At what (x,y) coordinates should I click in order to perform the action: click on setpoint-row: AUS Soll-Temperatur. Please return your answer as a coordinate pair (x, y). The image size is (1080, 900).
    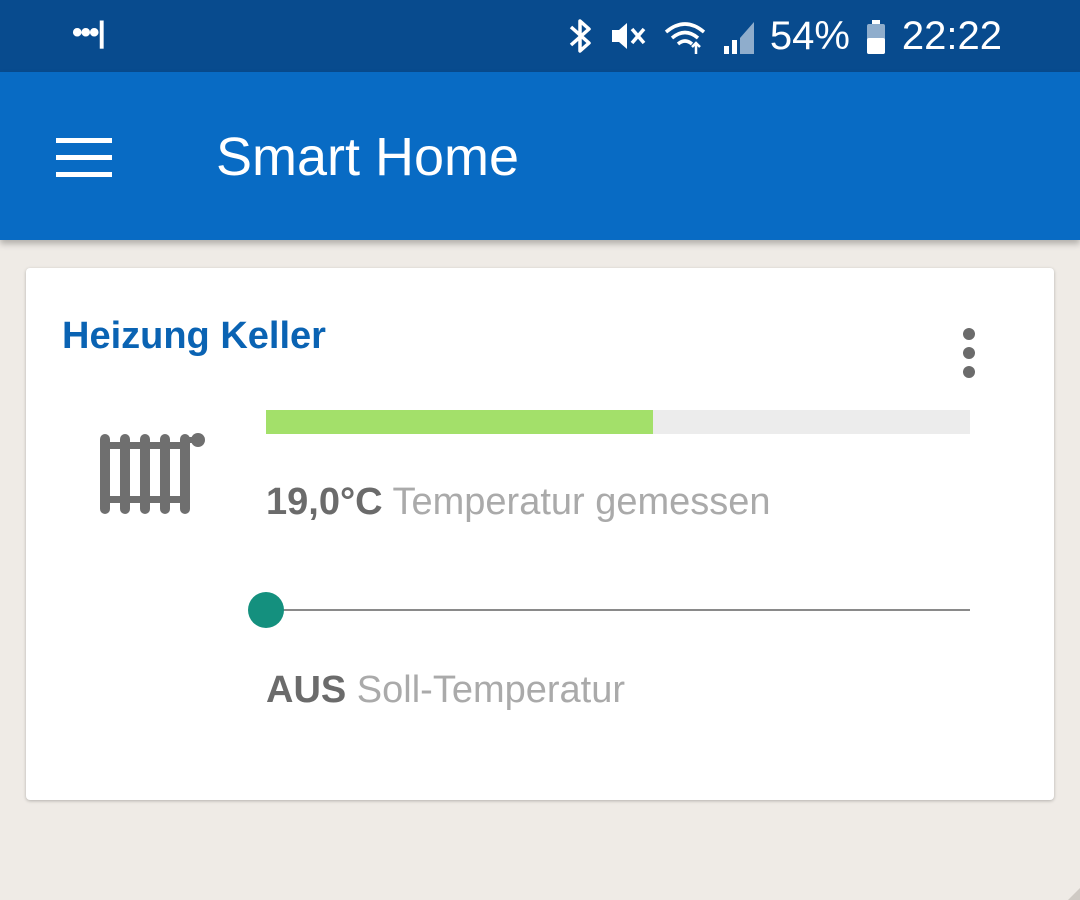
    Looking at the image, I should click on (445, 690).